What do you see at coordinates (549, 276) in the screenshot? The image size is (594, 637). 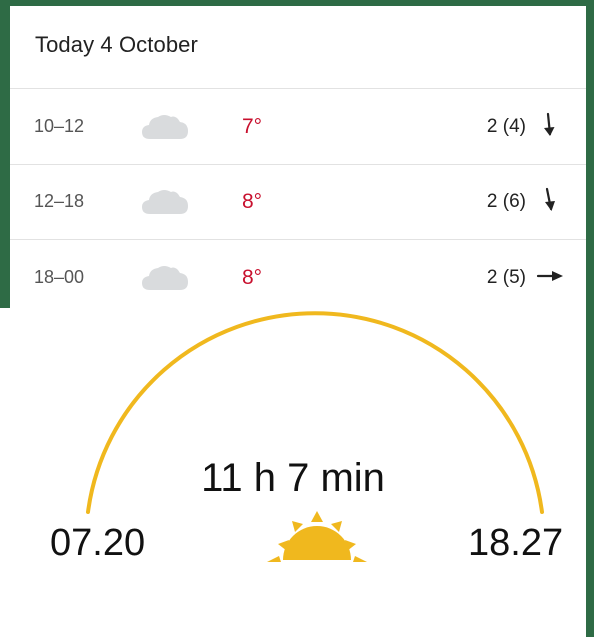 I see `arrow-right-icon` at bounding box center [549, 276].